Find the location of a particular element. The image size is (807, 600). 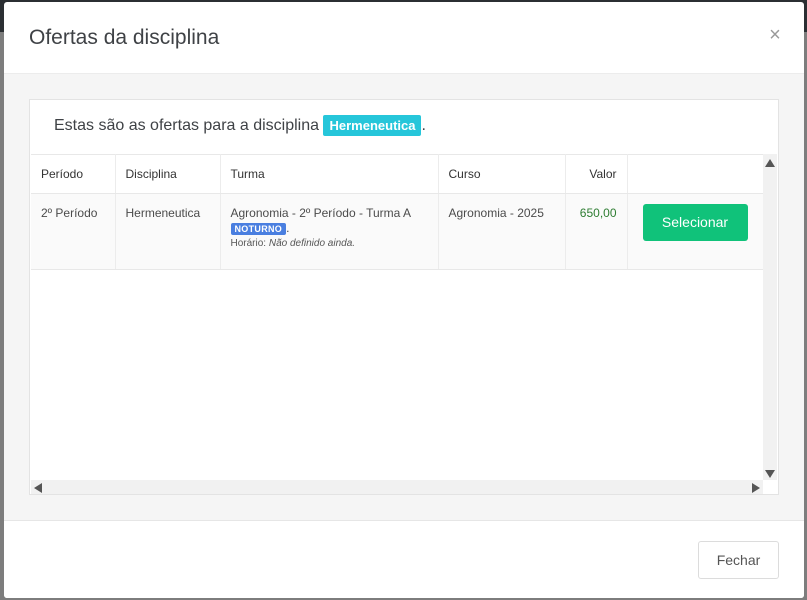

arrow-left-icon is located at coordinates (38, 488).